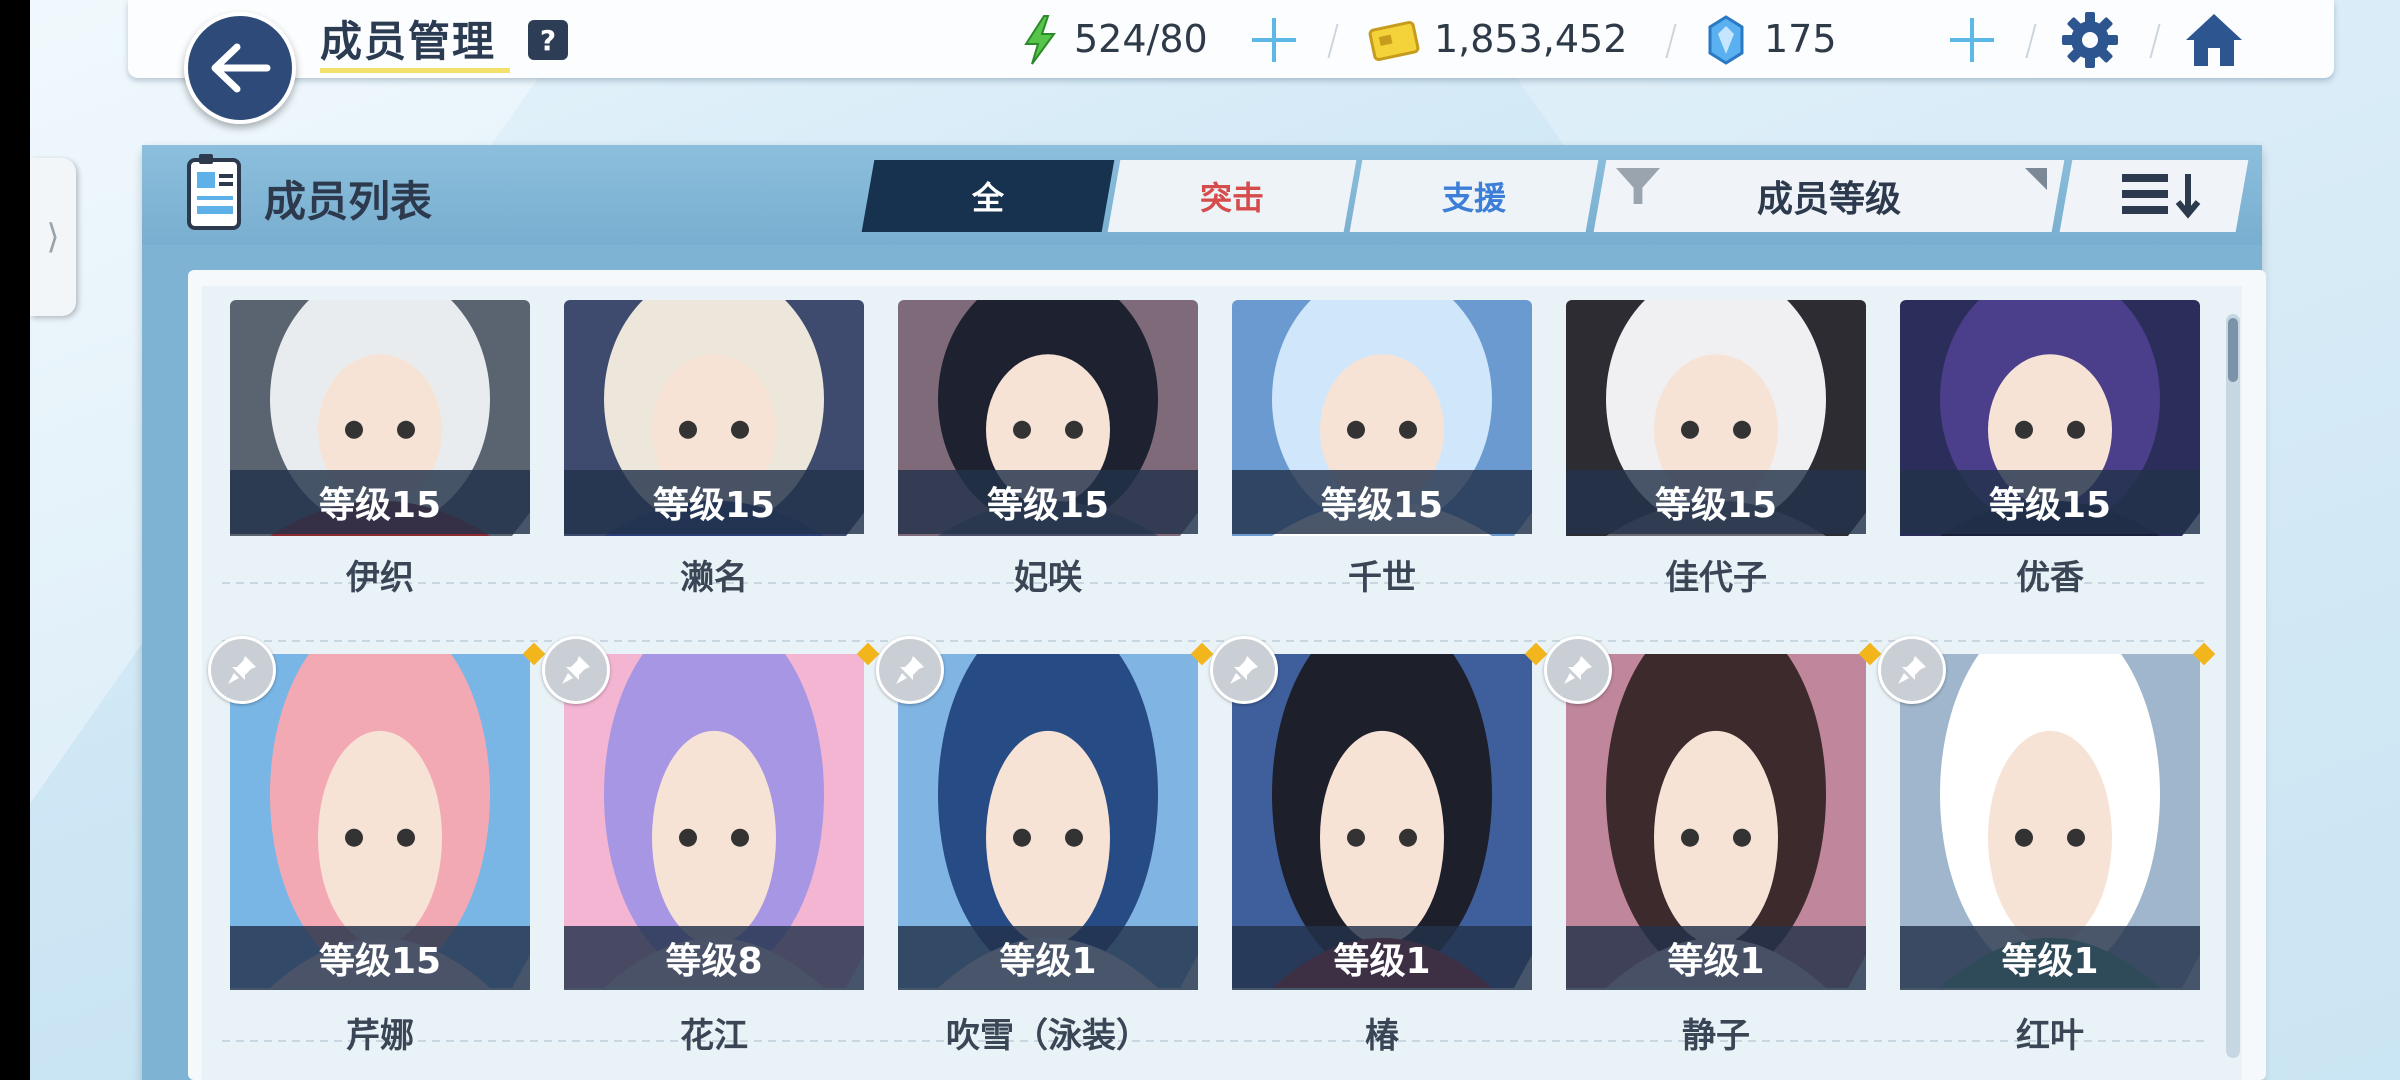 The image size is (2400, 1080). I want to click on character-name: 静子, so click(1716, 1036).